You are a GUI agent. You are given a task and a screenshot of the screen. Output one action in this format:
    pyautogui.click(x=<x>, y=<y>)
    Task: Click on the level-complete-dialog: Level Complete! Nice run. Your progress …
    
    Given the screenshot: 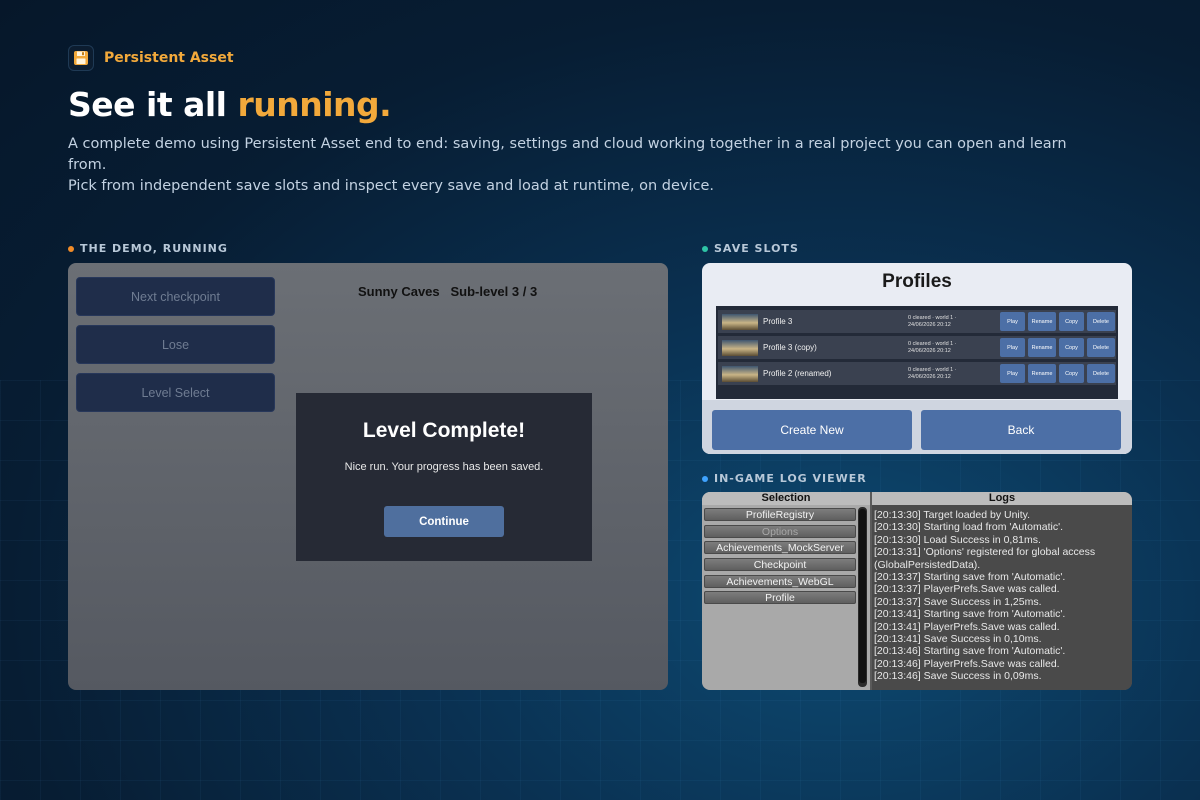 What is the action you would take?
    pyautogui.click(x=444, y=477)
    